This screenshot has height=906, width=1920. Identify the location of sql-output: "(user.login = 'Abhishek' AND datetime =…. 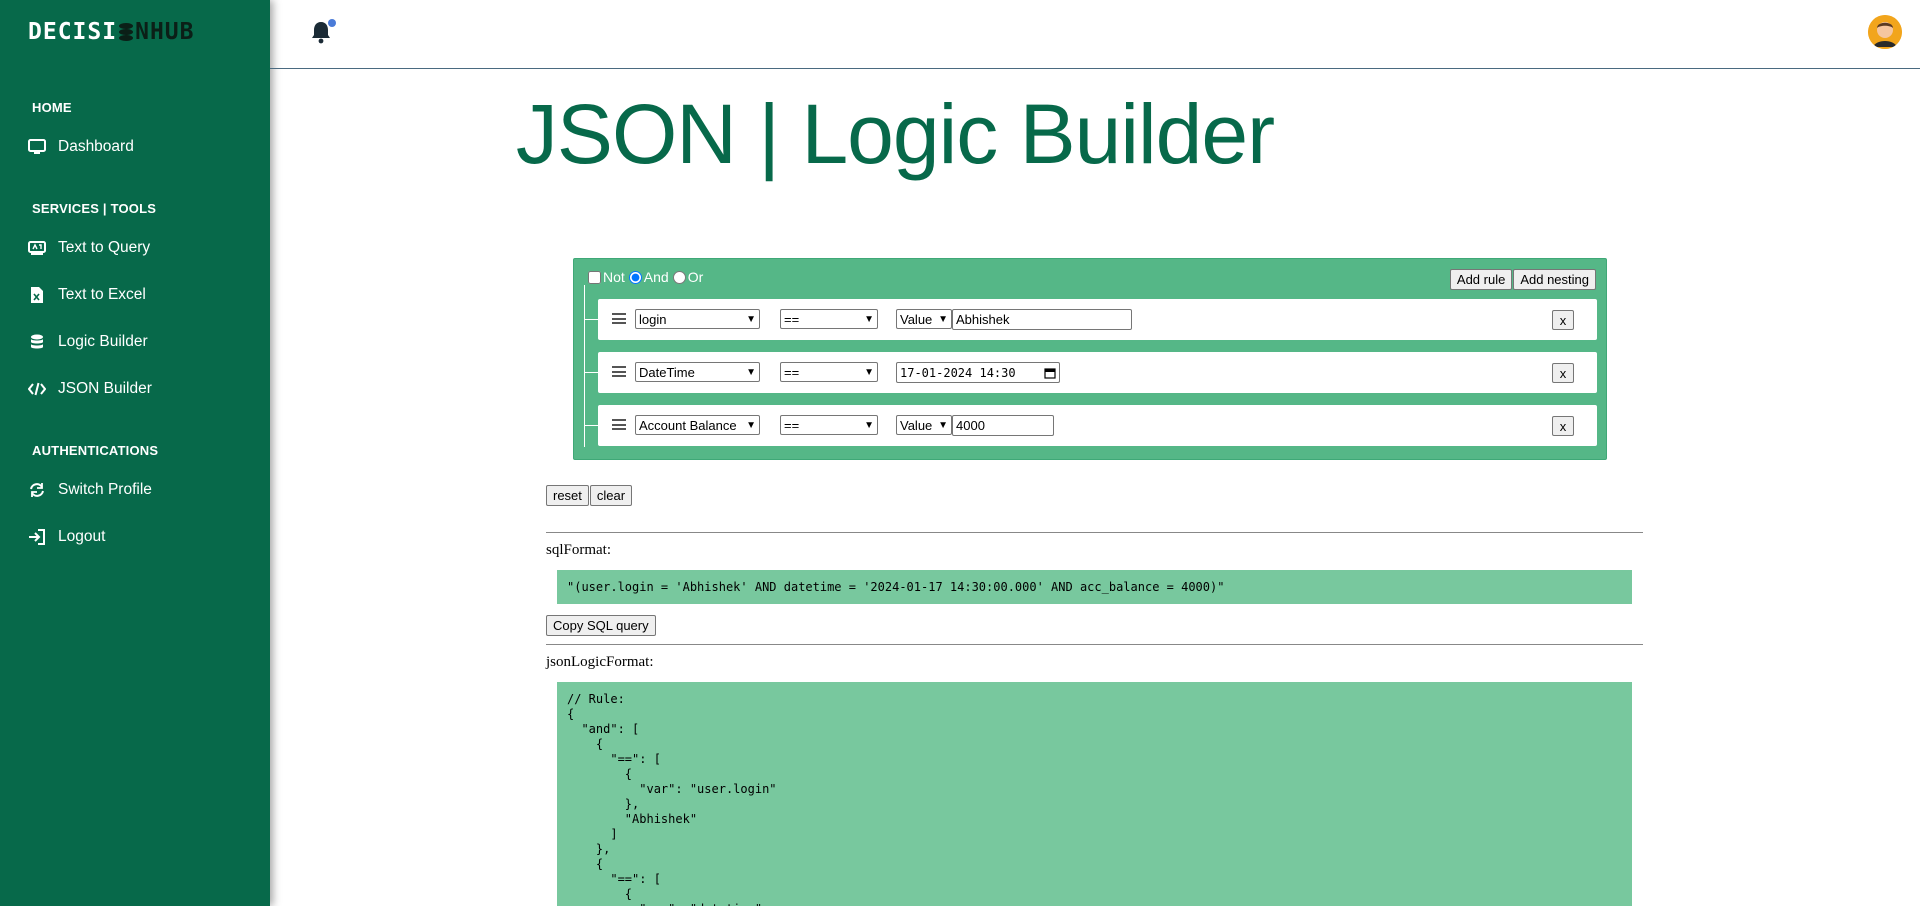
(1094, 587).